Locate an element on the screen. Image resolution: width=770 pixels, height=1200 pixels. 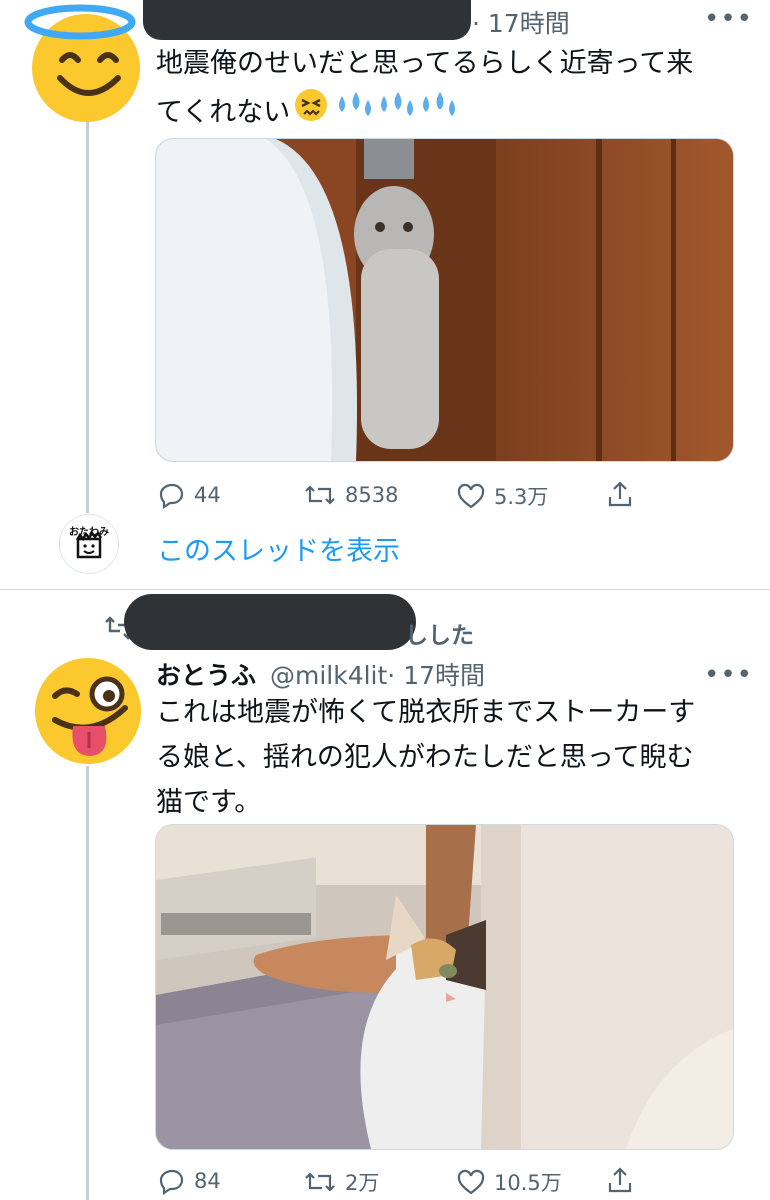
retweeted-by-suffix: しした is located at coordinates (439, 636).